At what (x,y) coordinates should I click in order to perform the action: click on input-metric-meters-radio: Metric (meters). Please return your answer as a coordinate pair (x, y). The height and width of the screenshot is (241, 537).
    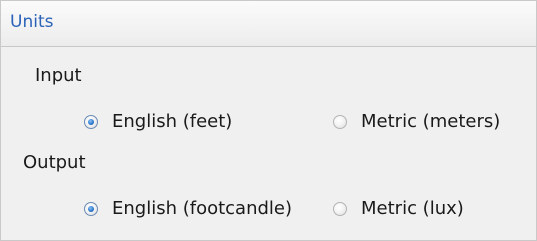
    Looking at the image, I should click on (416, 121).